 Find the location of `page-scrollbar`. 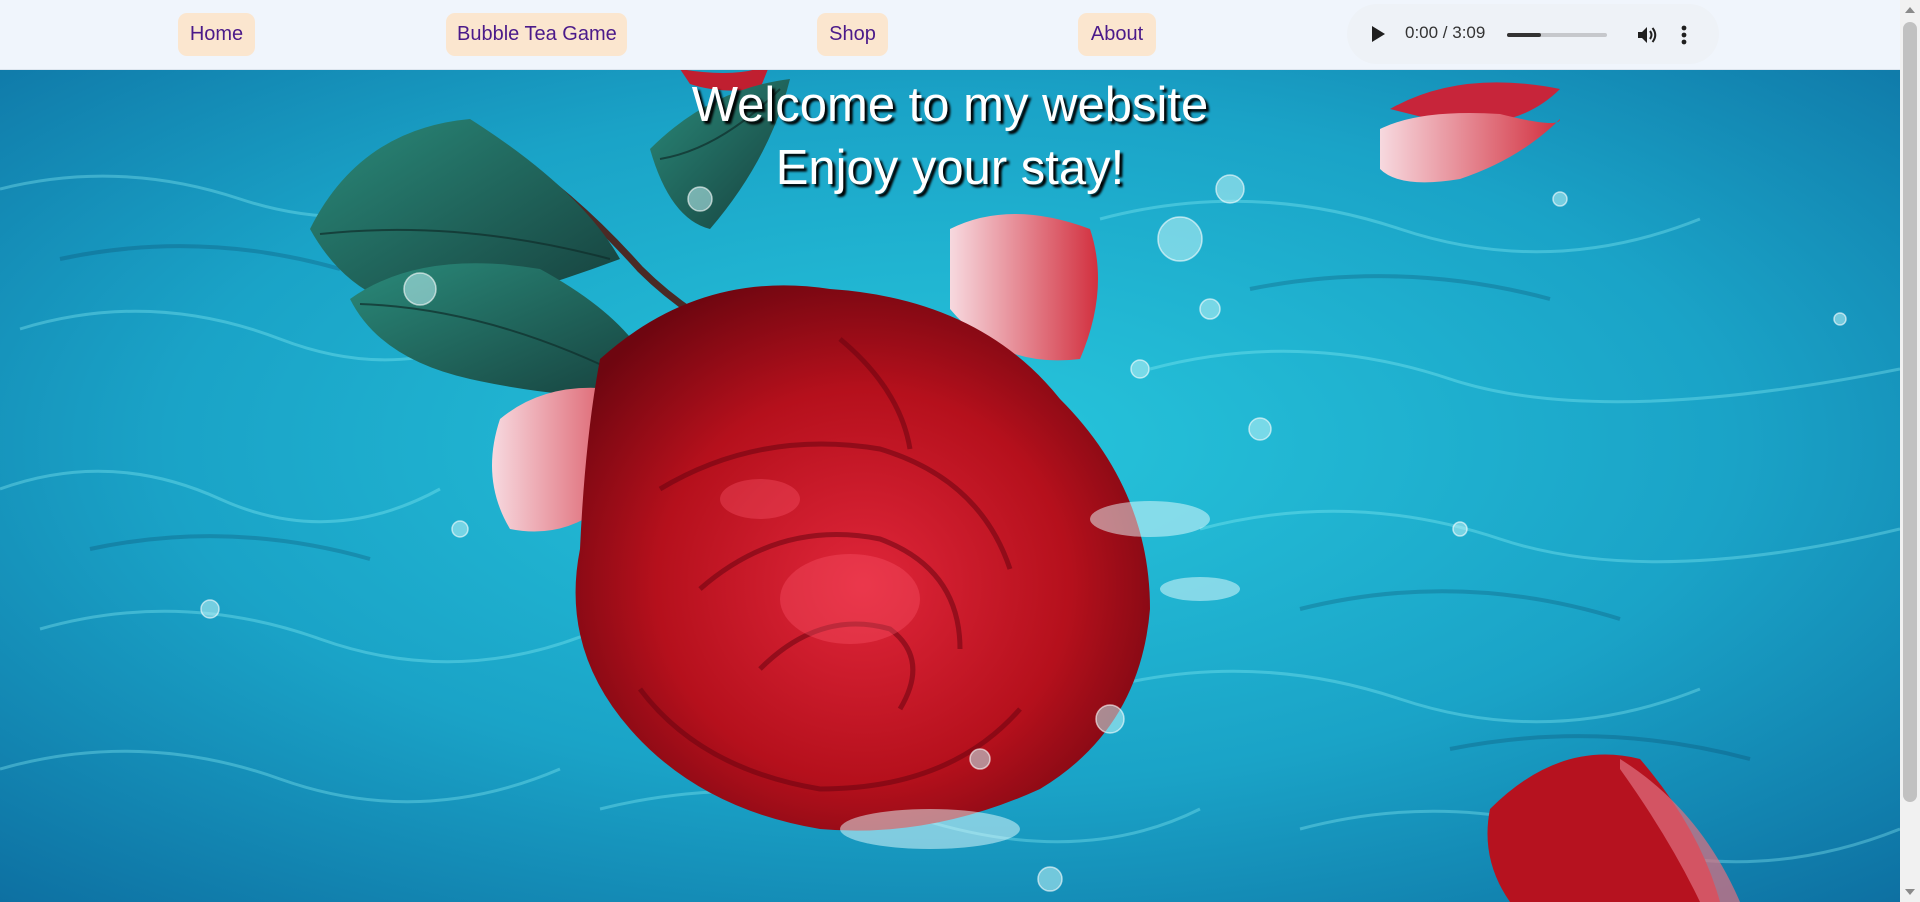

page-scrollbar is located at coordinates (1910, 451).